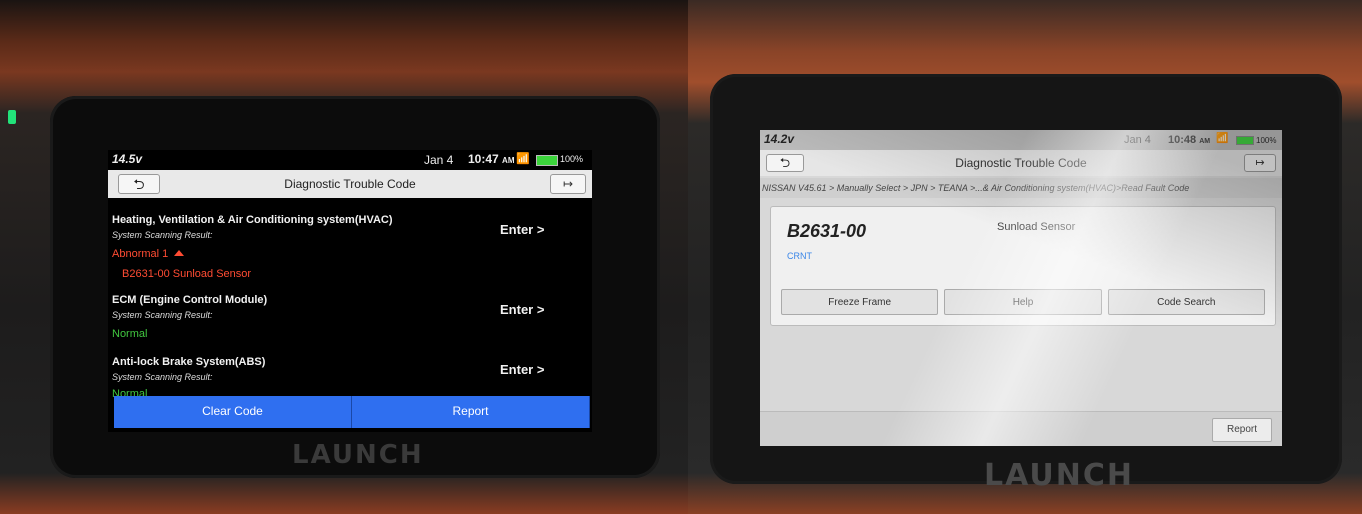  What do you see at coordinates (350, 160) in the screenshot?
I see `status-bar: 14.5v Jan 4 10:47 AM 📶 100%` at bounding box center [350, 160].